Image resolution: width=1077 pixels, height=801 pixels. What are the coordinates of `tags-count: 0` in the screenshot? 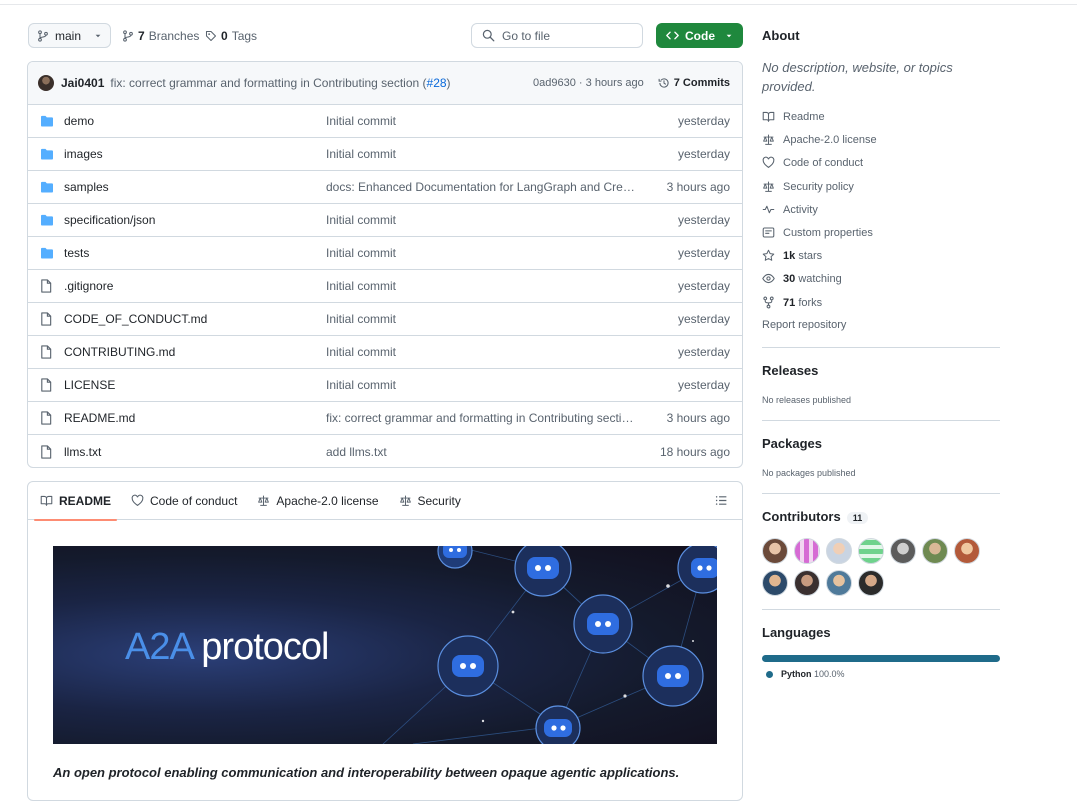 It's located at (224, 36).